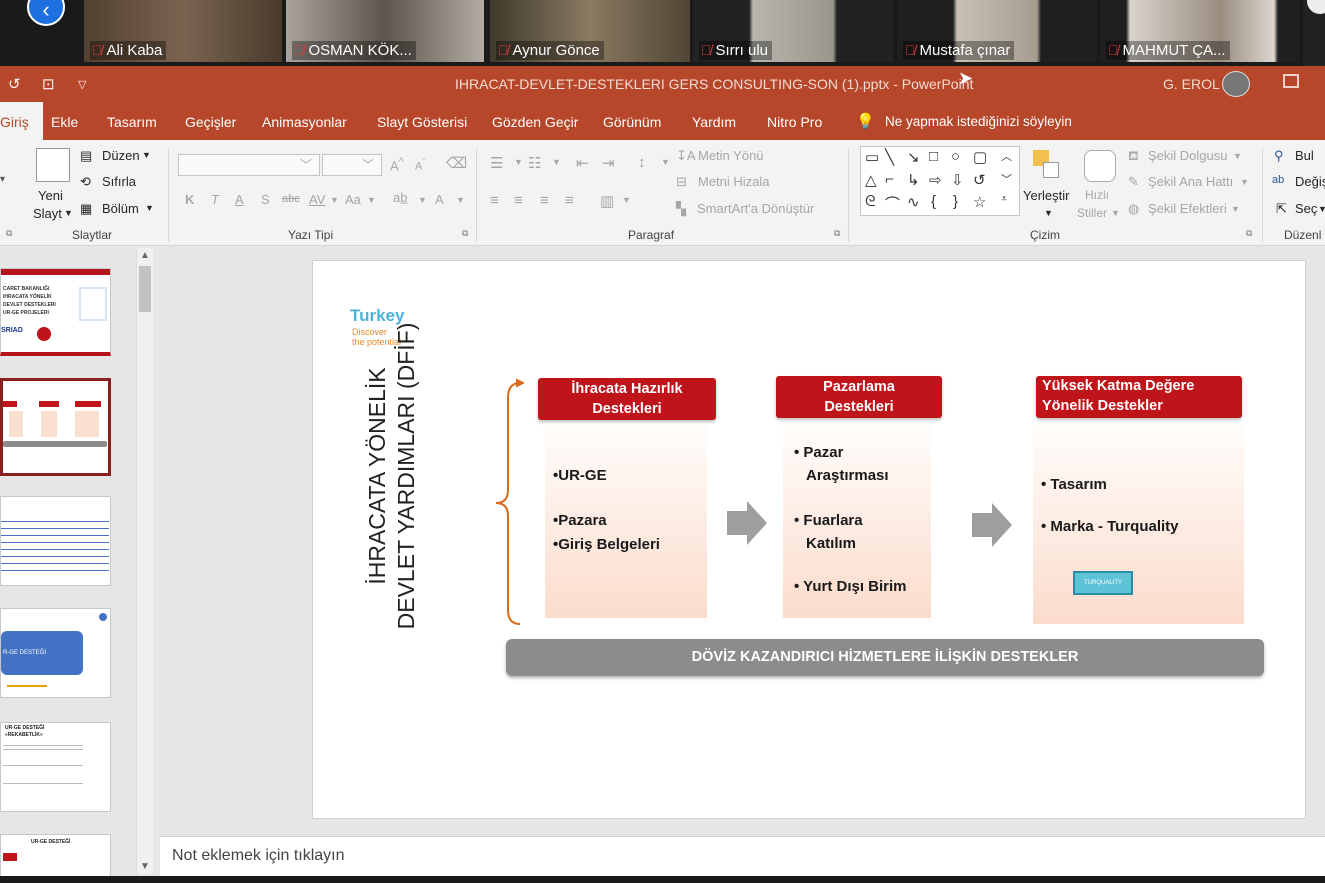 This screenshot has width=1325, height=883. I want to click on smartart-icon: ▚, so click(681, 209).